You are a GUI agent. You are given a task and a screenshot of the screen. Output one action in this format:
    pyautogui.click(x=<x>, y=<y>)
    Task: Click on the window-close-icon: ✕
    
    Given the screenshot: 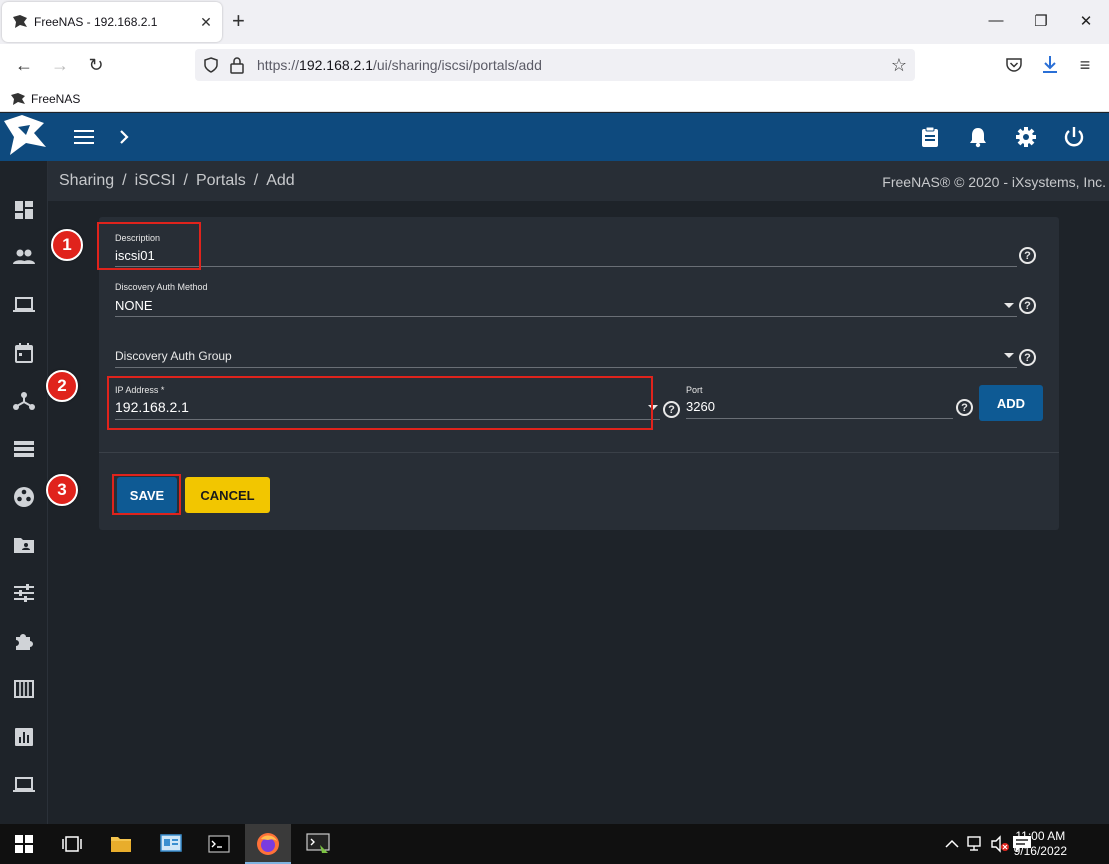 What is the action you would take?
    pyautogui.click(x=1086, y=21)
    